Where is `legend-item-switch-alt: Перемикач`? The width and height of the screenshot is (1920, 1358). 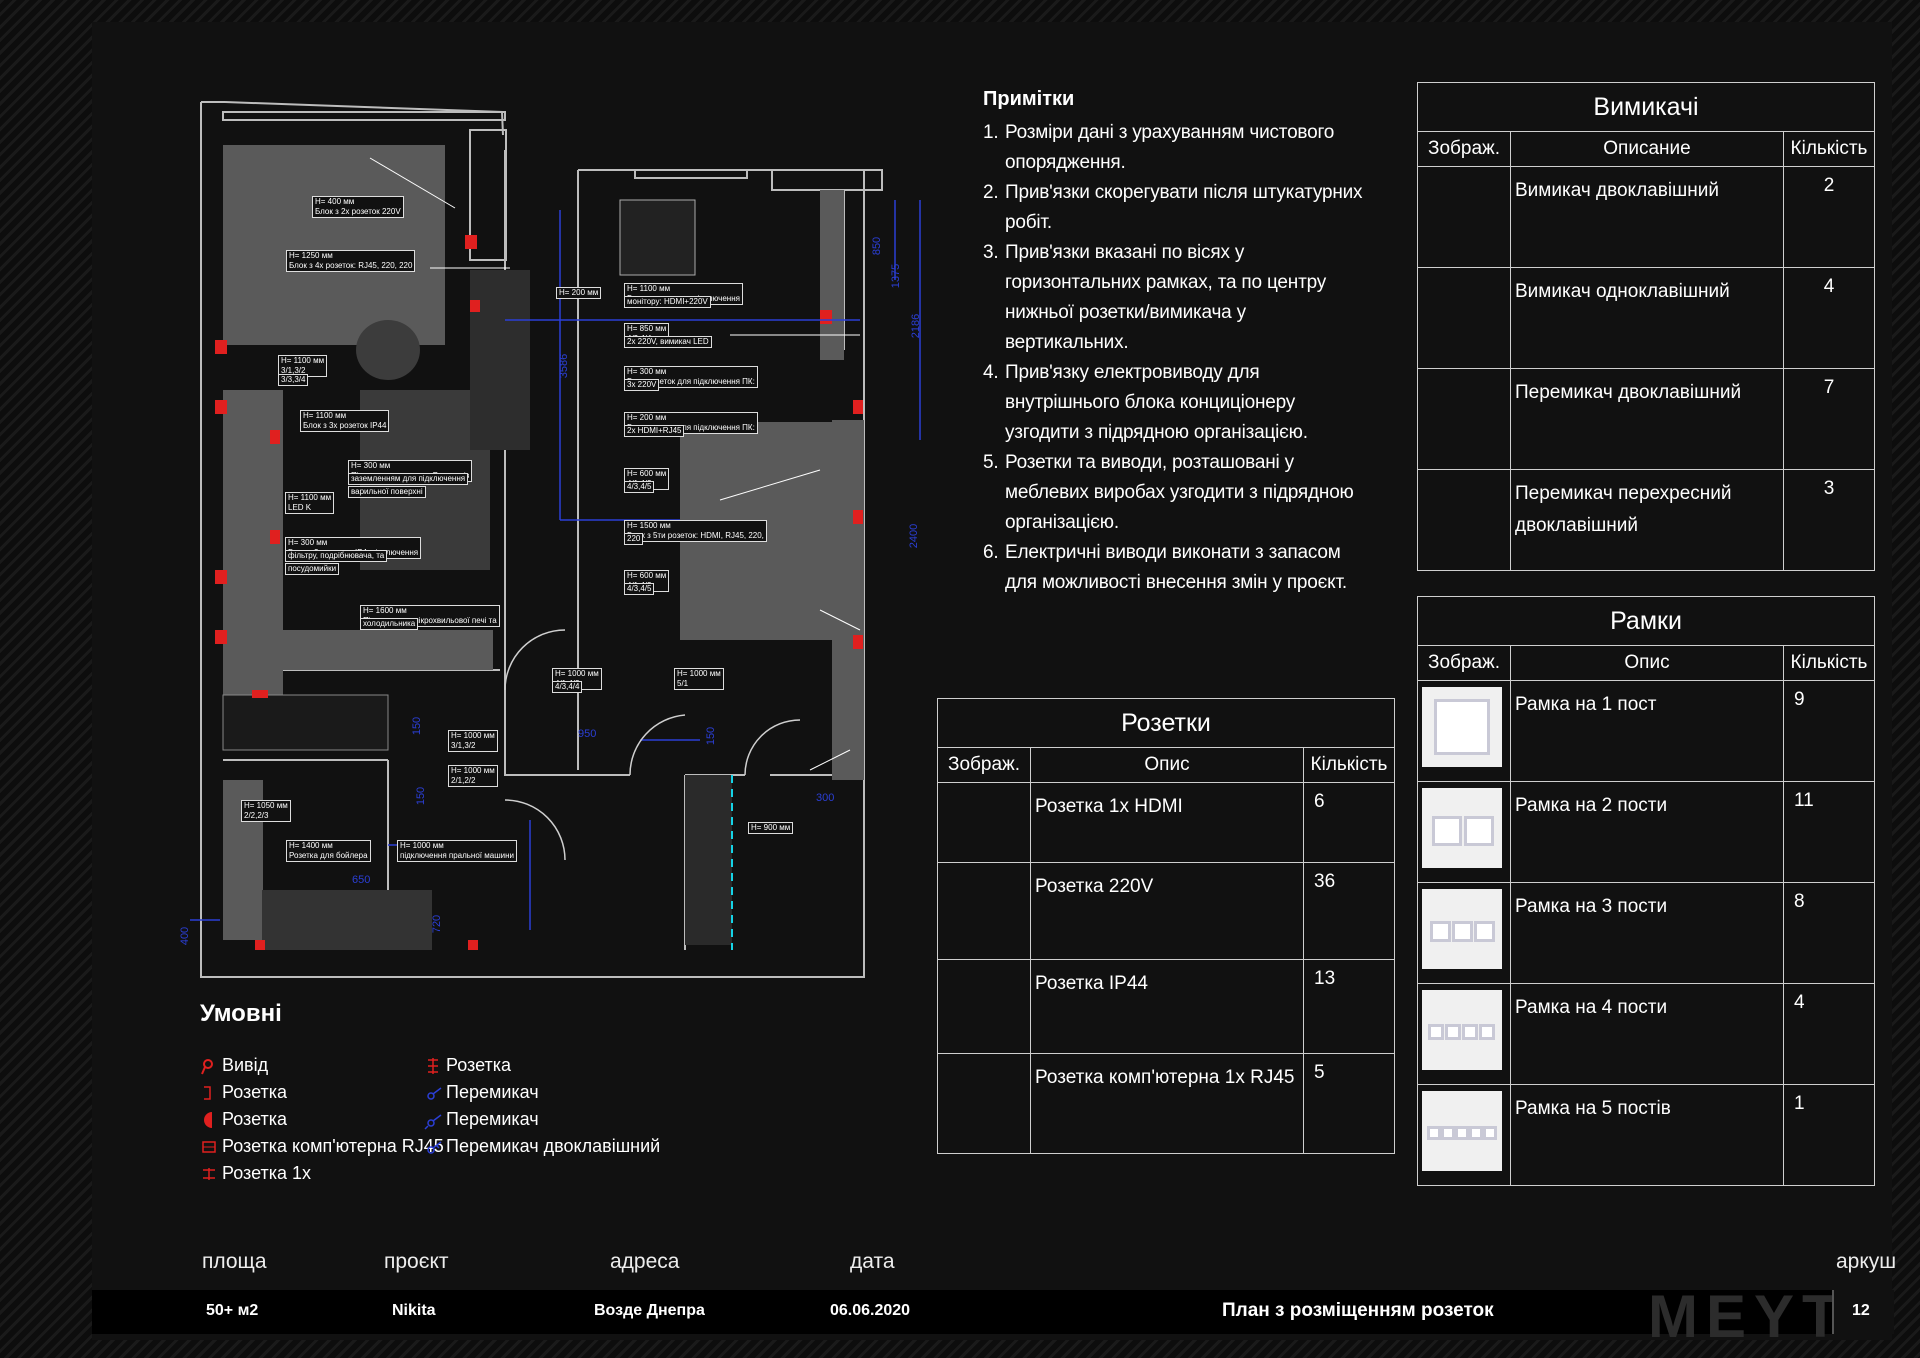 legend-item-switch-alt: Перемикач is located at coordinates (481, 1119).